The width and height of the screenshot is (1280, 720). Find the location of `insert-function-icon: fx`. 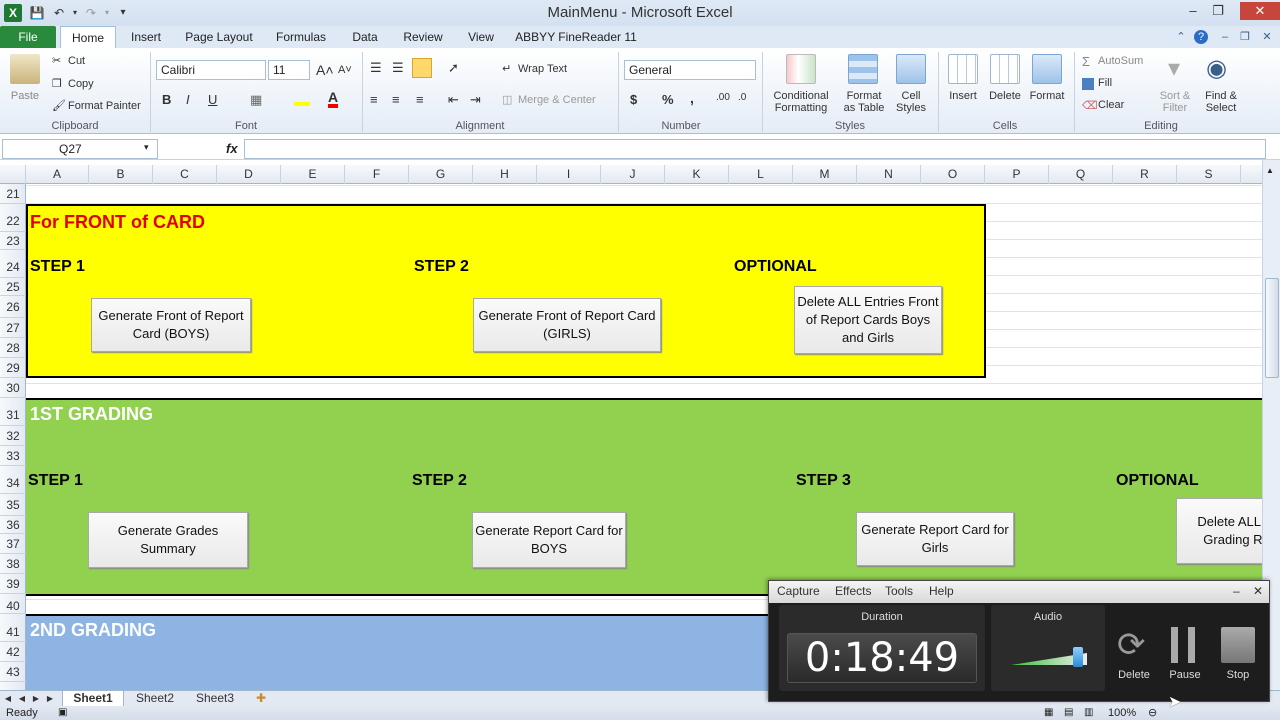

insert-function-icon: fx is located at coordinates (232, 148).